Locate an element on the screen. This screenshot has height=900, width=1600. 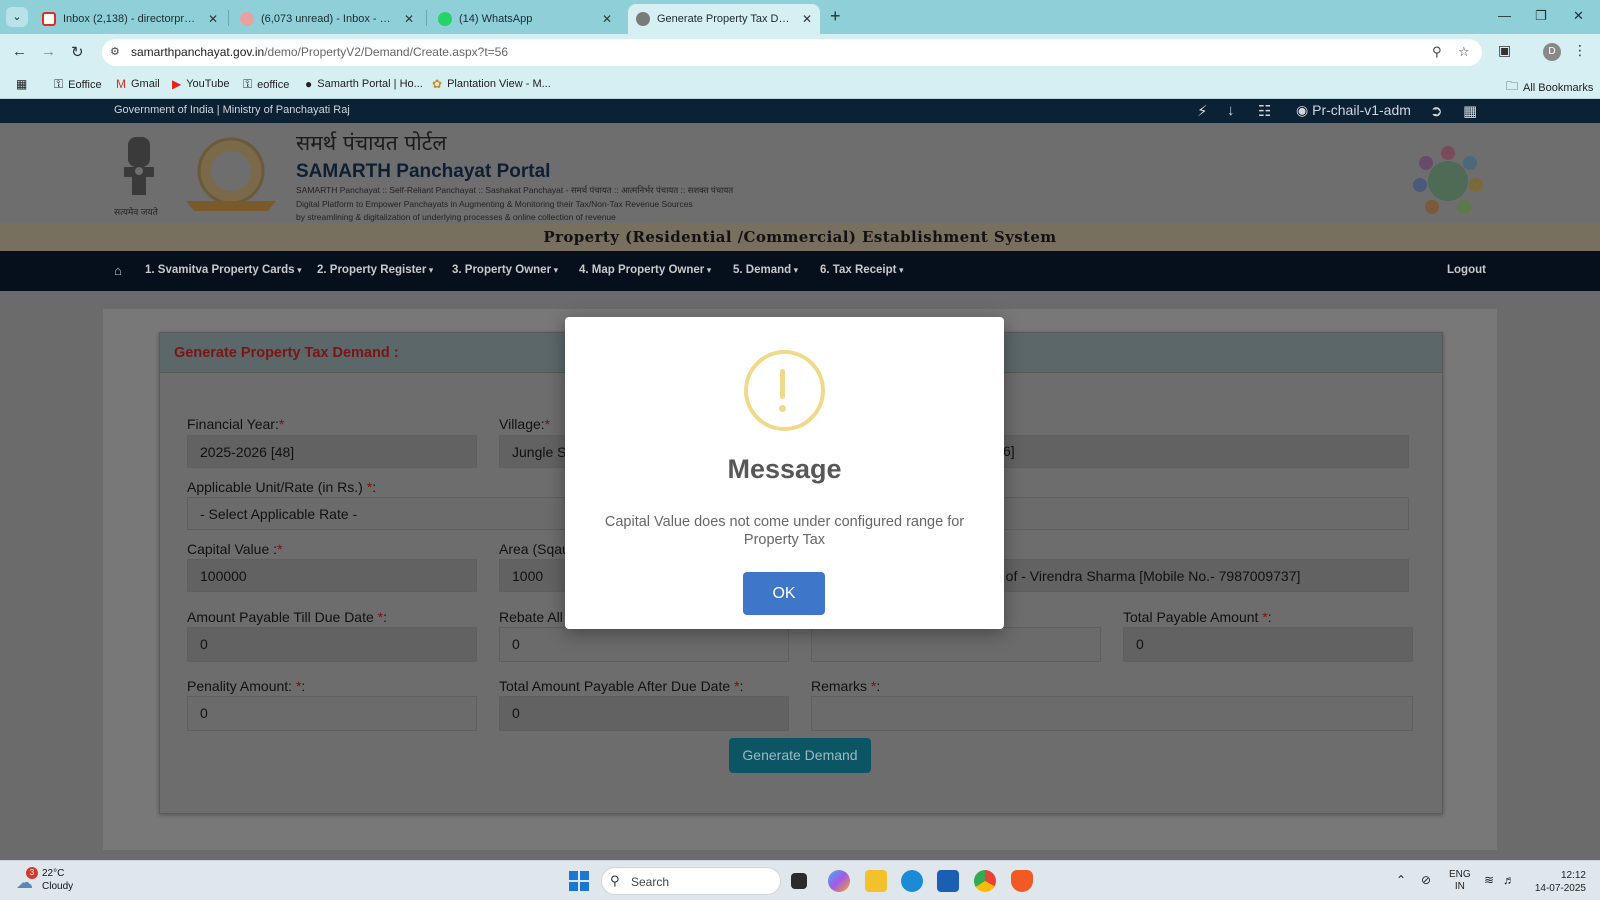
minimize-icon: — is located at coordinates (1504, 15).